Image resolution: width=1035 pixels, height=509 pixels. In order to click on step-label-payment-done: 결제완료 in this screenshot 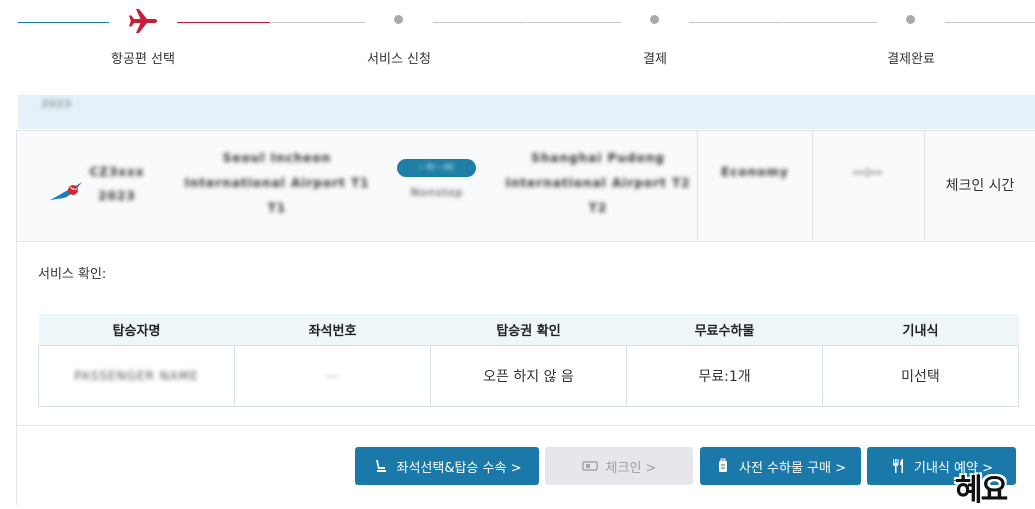, I will do `click(911, 59)`.